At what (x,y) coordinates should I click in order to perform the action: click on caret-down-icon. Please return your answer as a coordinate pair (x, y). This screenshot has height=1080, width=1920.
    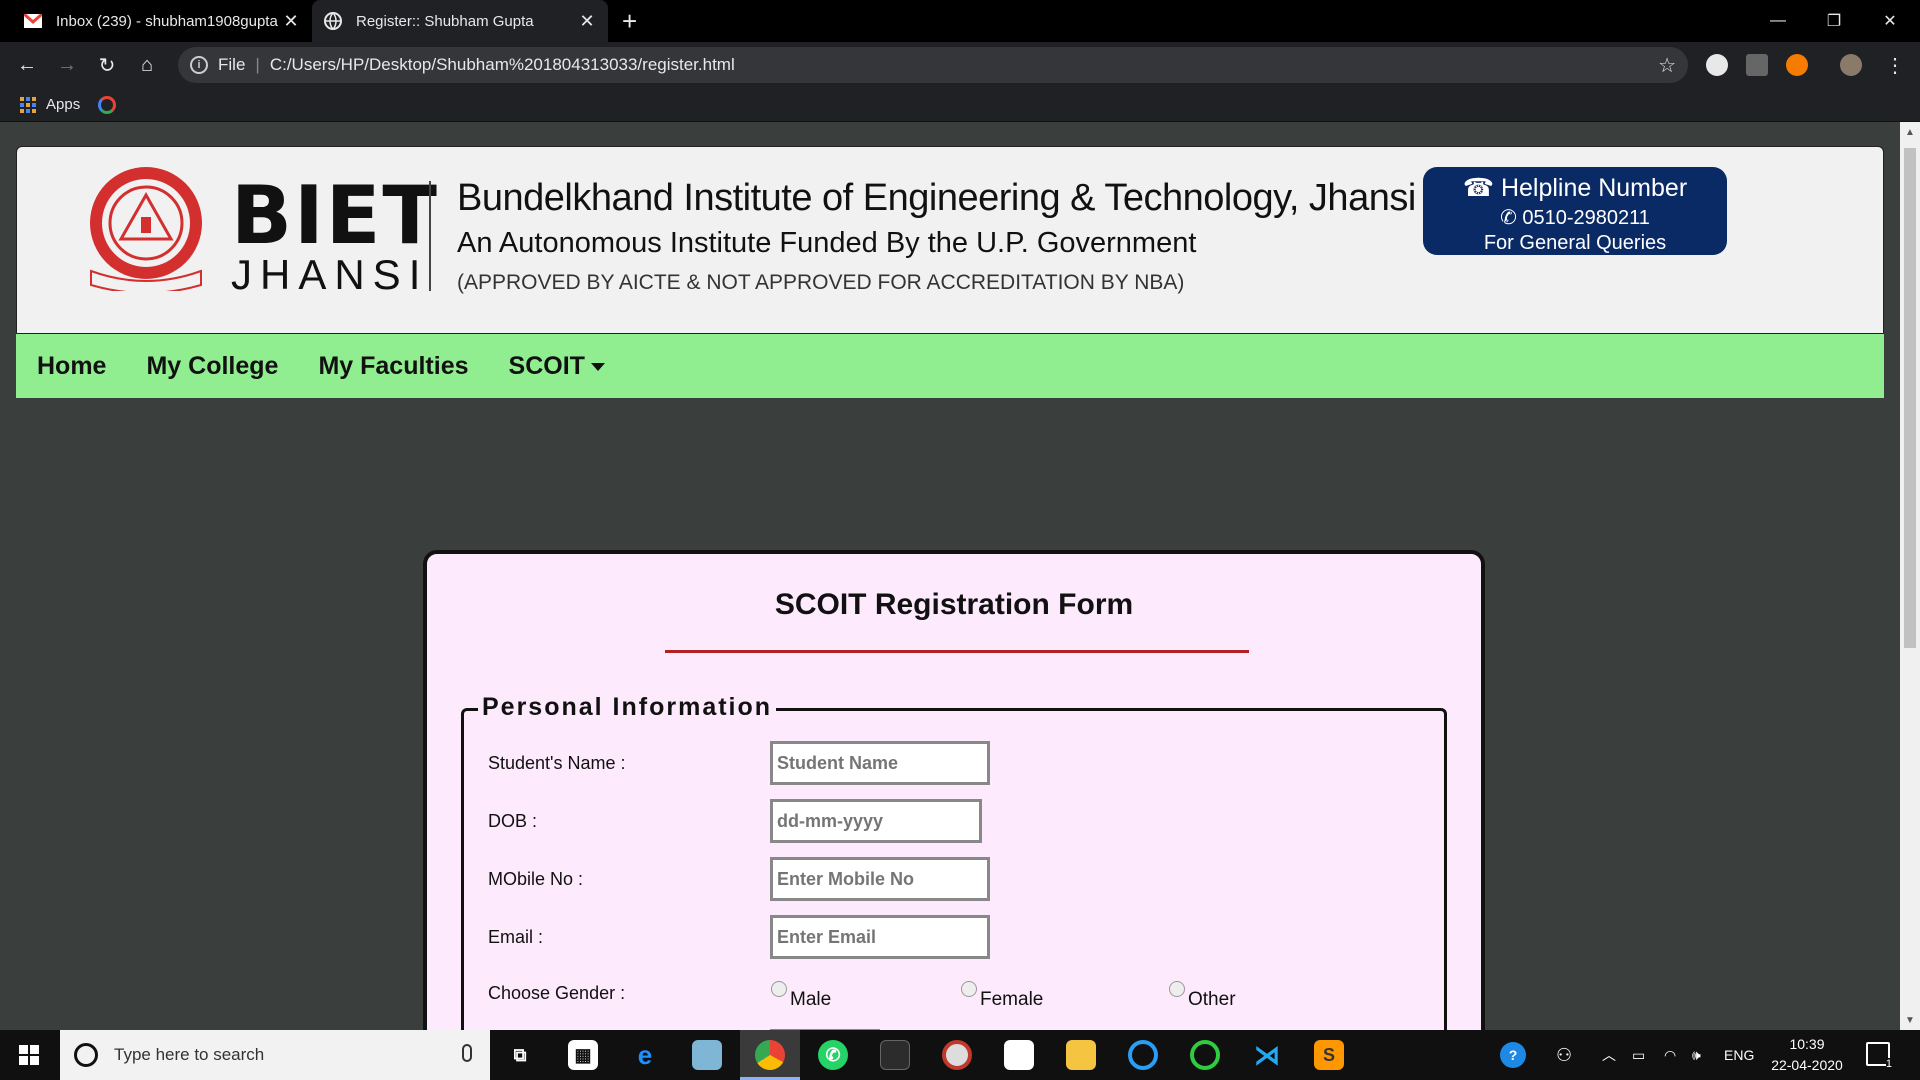
    Looking at the image, I should click on (597, 366).